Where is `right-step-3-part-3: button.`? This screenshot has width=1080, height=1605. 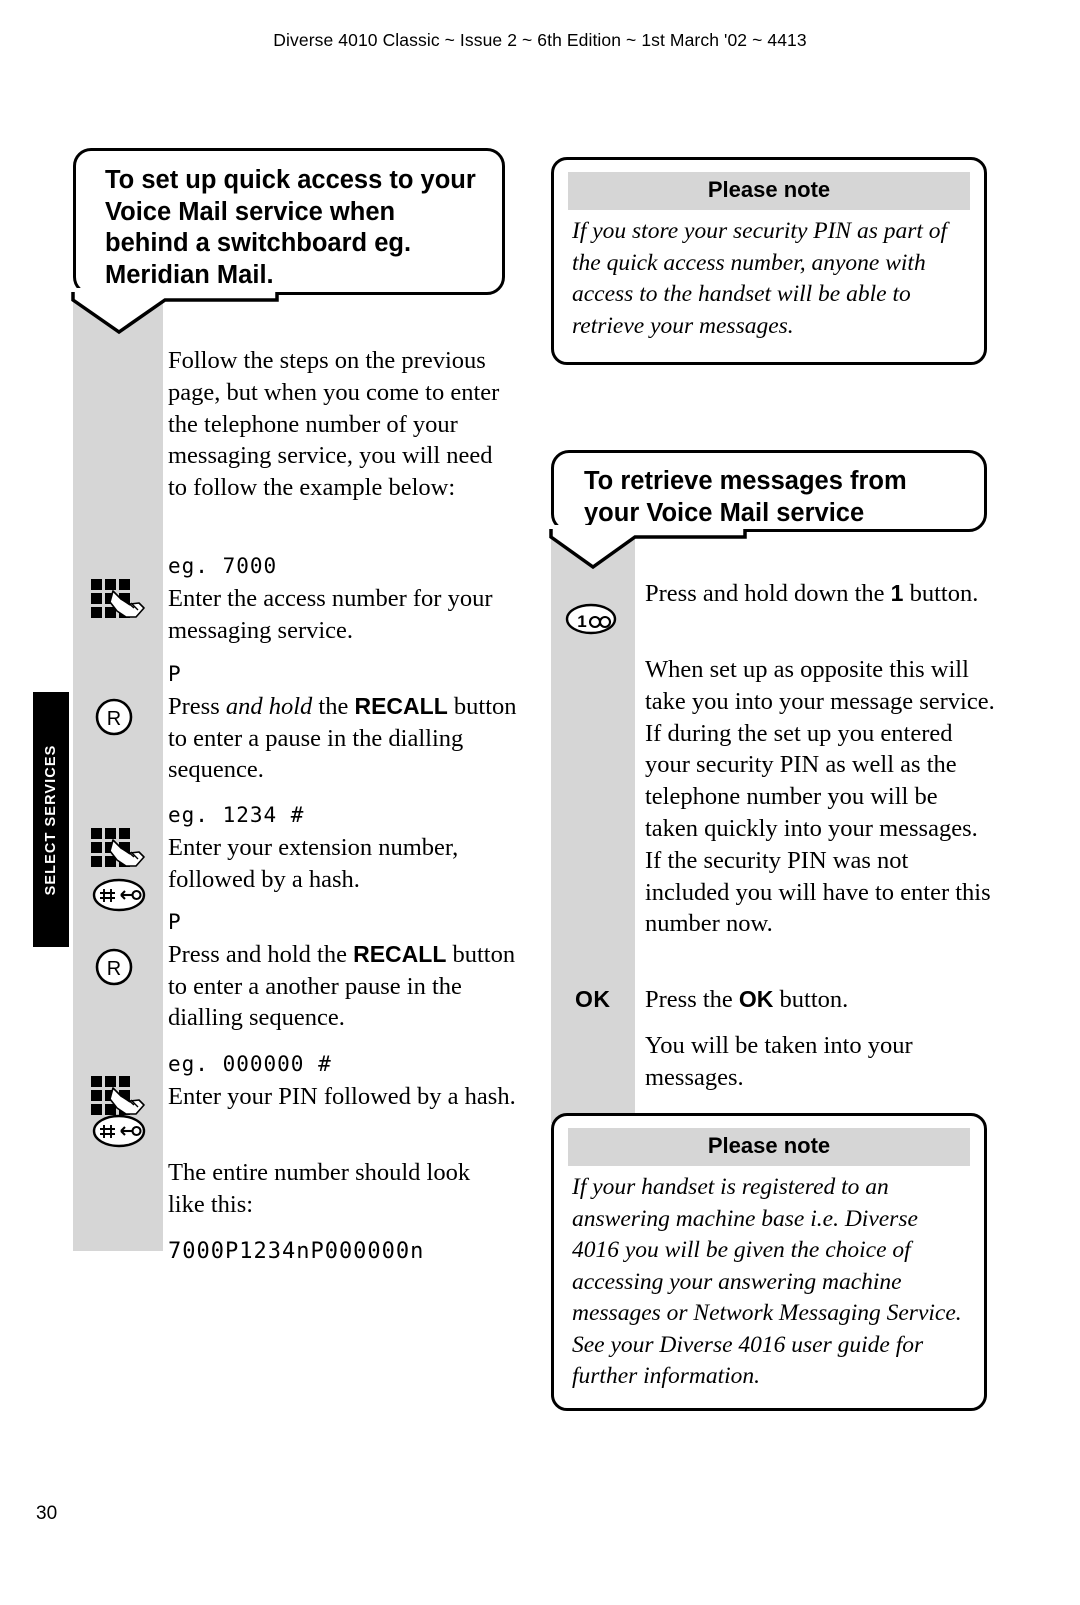 right-step-3-part-3: button. is located at coordinates (811, 999).